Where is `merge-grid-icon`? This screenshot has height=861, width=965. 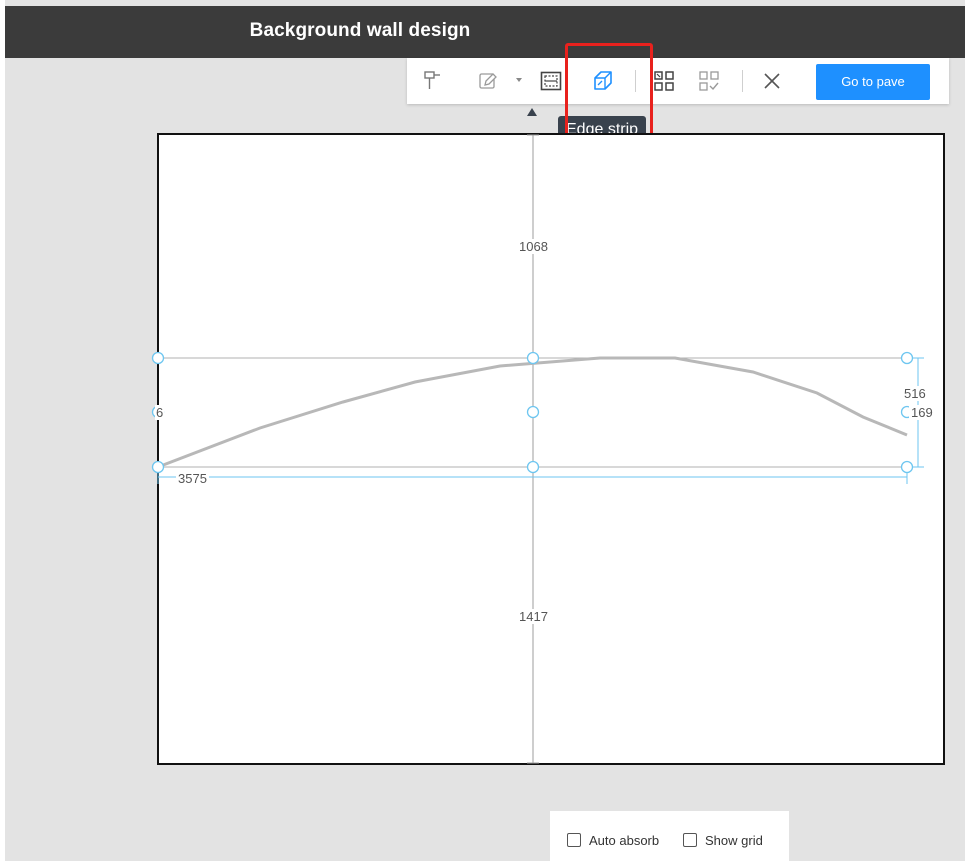
merge-grid-icon is located at coordinates (664, 81).